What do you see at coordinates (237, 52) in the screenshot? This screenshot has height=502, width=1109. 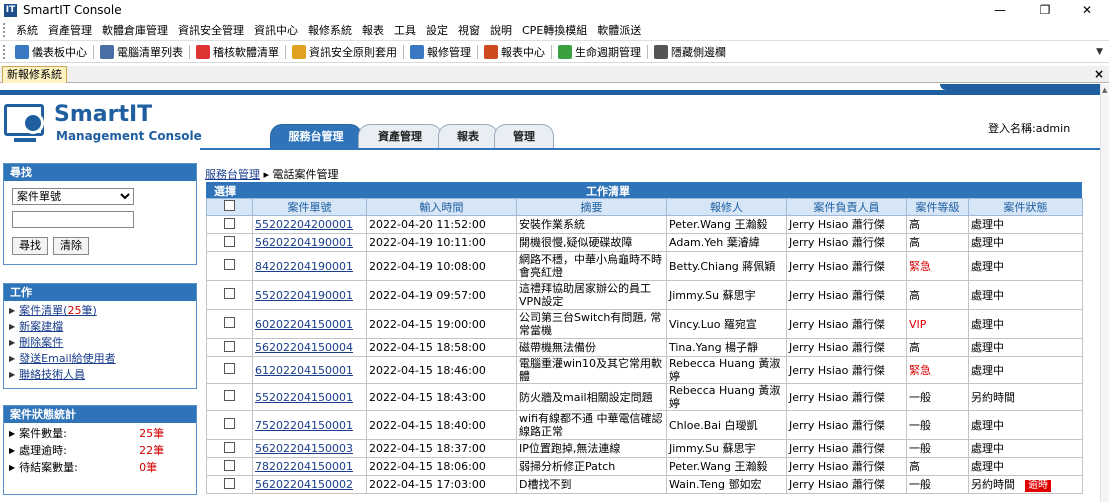 I see `toolbar-button: 稽核軟體清單` at bounding box center [237, 52].